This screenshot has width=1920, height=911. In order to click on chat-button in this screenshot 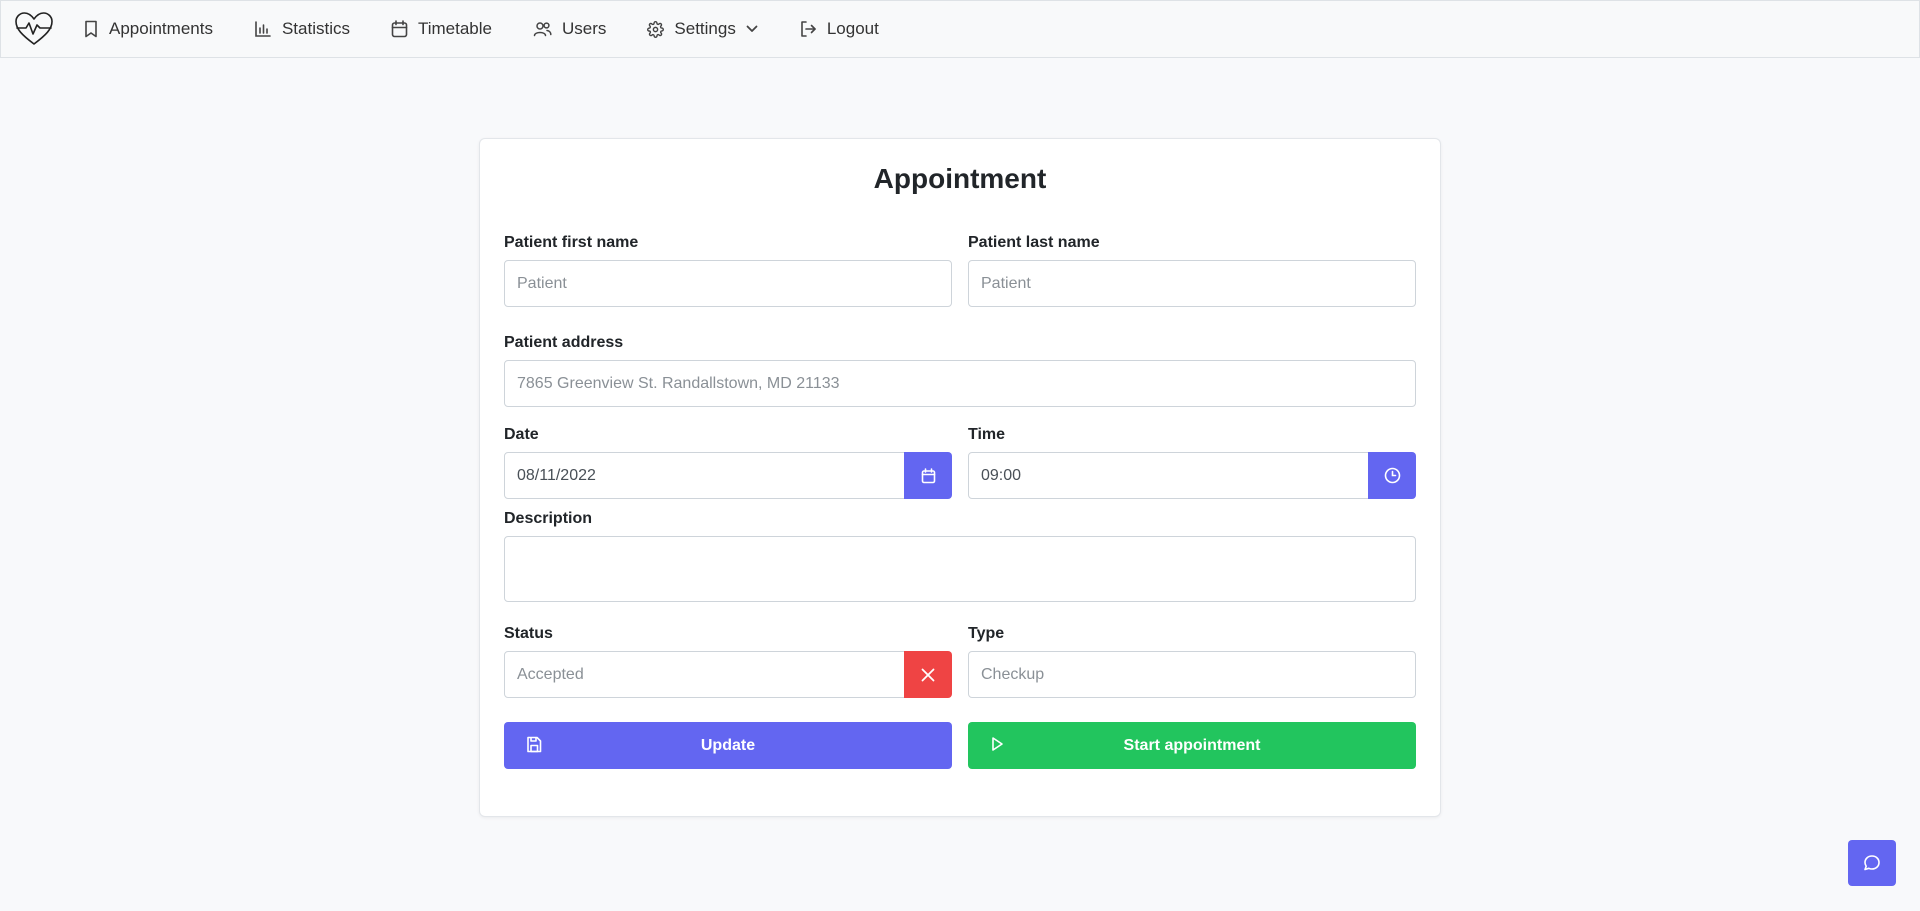, I will do `click(1872, 863)`.